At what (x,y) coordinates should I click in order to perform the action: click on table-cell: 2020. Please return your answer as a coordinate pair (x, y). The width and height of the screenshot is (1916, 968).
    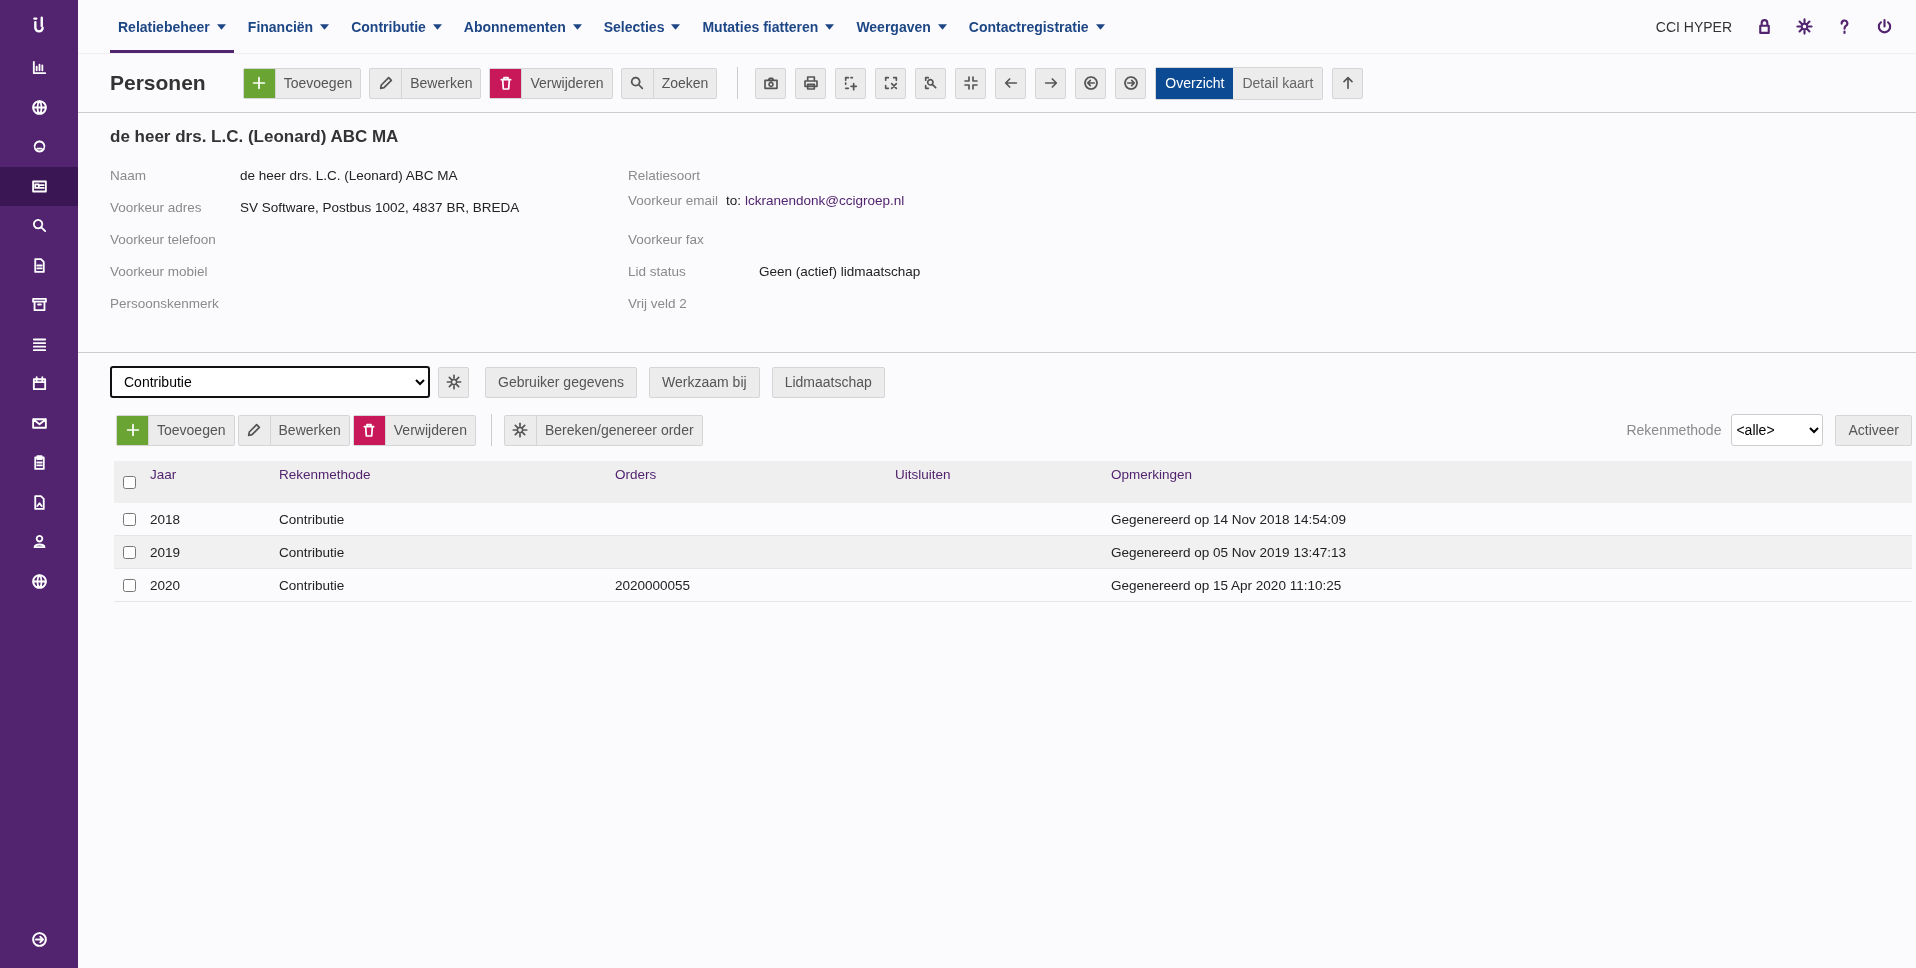
    Looking at the image, I should click on (165, 585).